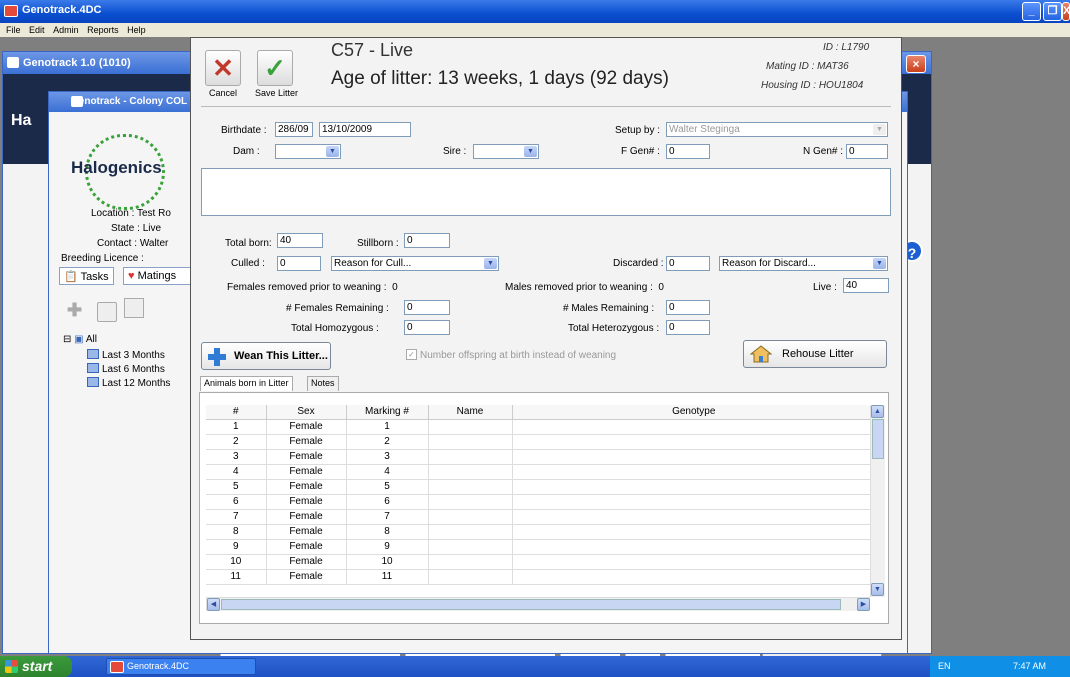 This screenshot has height=677, width=1070. Describe the element at coordinates (541, 457) in the screenshot. I see `table-row: 3 Female 3` at that location.